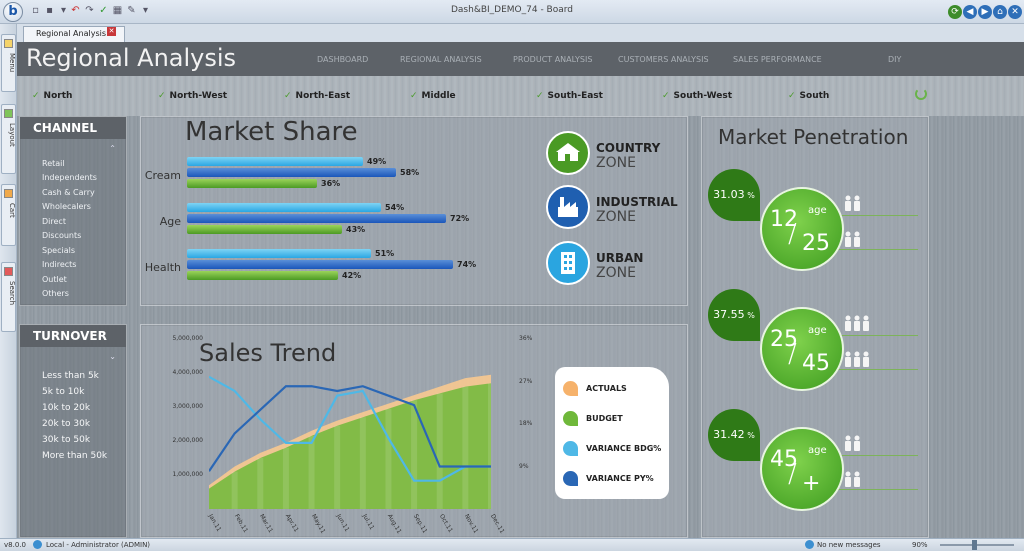 This screenshot has height=551, width=1024. What do you see at coordinates (55, 293) in the screenshot?
I see `channel-item-others: Others` at bounding box center [55, 293].